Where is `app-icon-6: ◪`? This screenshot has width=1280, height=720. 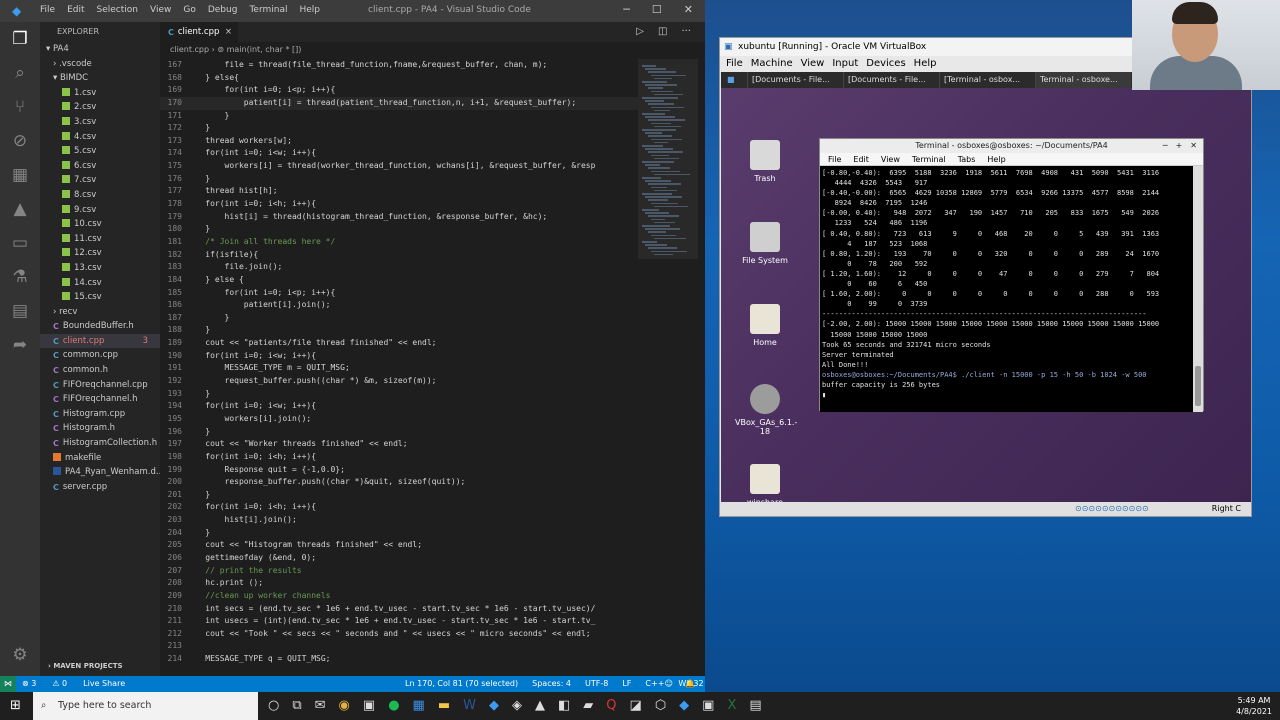
app-icon-6: ◪ is located at coordinates (636, 705).